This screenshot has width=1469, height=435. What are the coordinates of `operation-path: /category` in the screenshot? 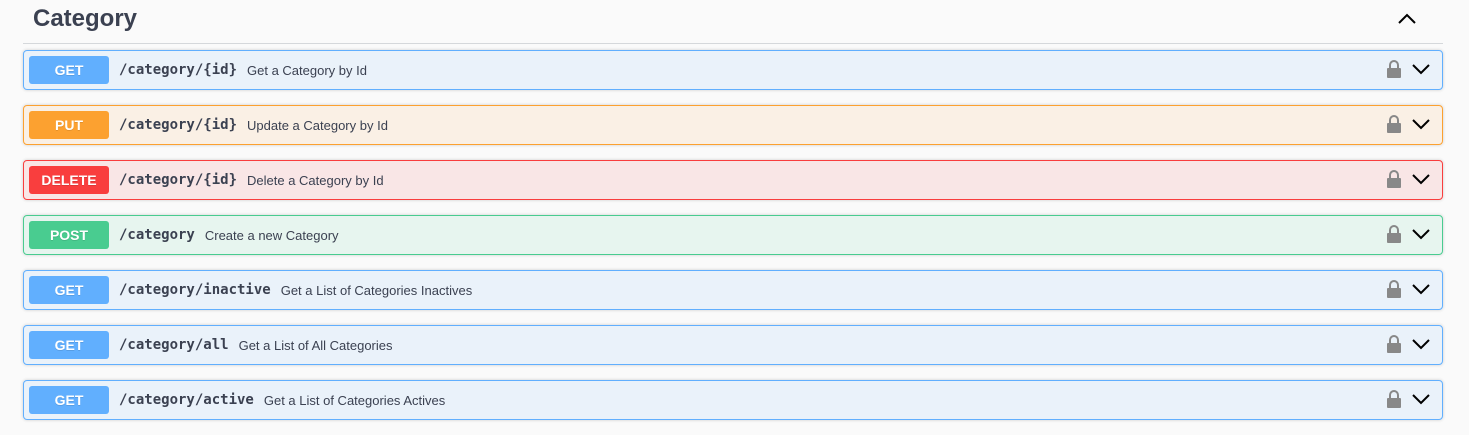 It's located at (157, 235).